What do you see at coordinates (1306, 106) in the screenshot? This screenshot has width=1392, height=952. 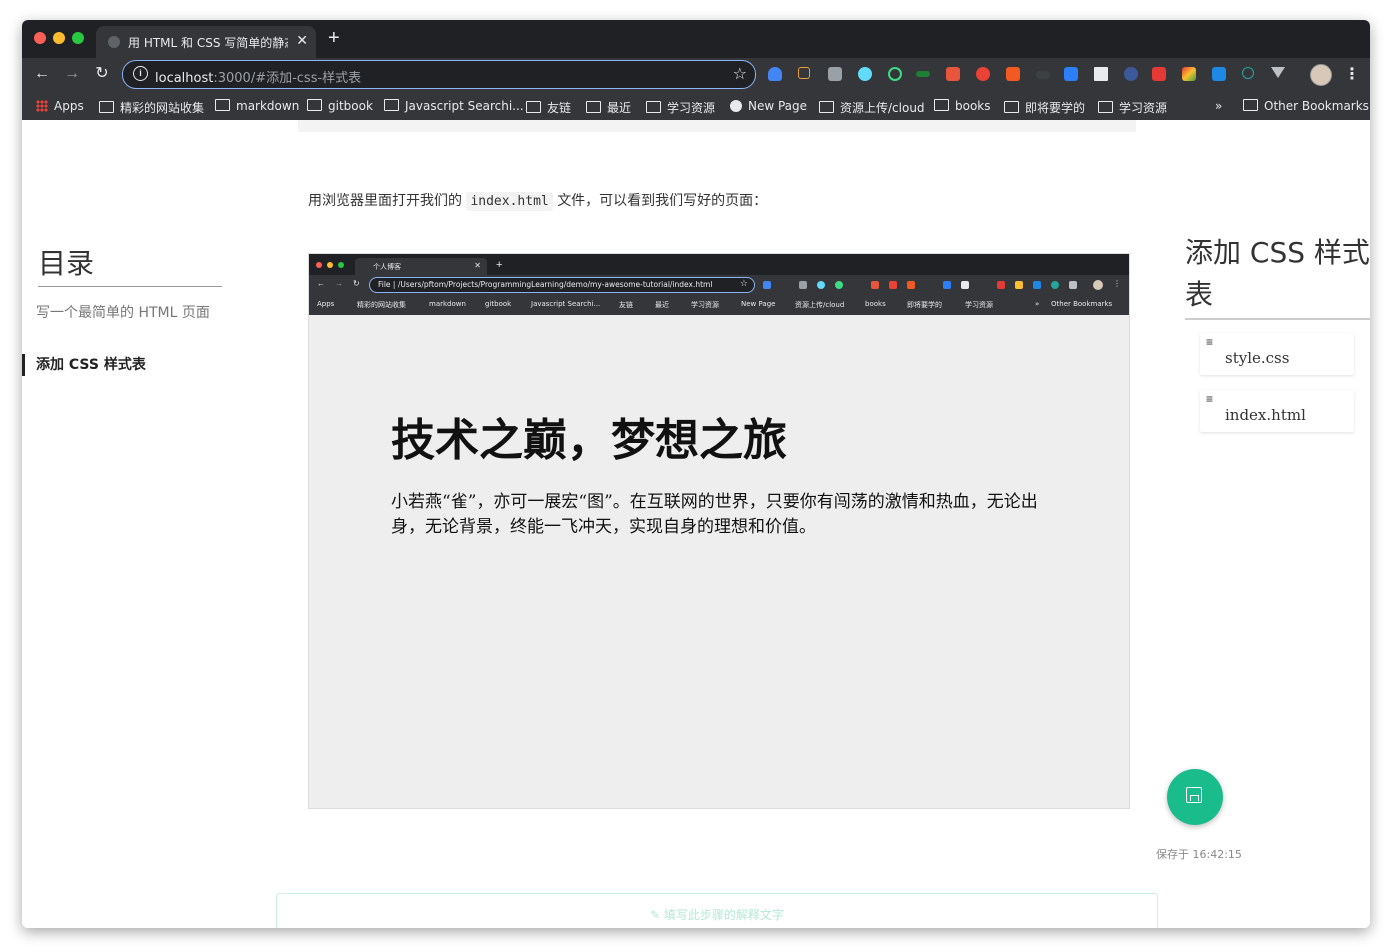 I see `bookmark-other: Other Bookmarks` at bounding box center [1306, 106].